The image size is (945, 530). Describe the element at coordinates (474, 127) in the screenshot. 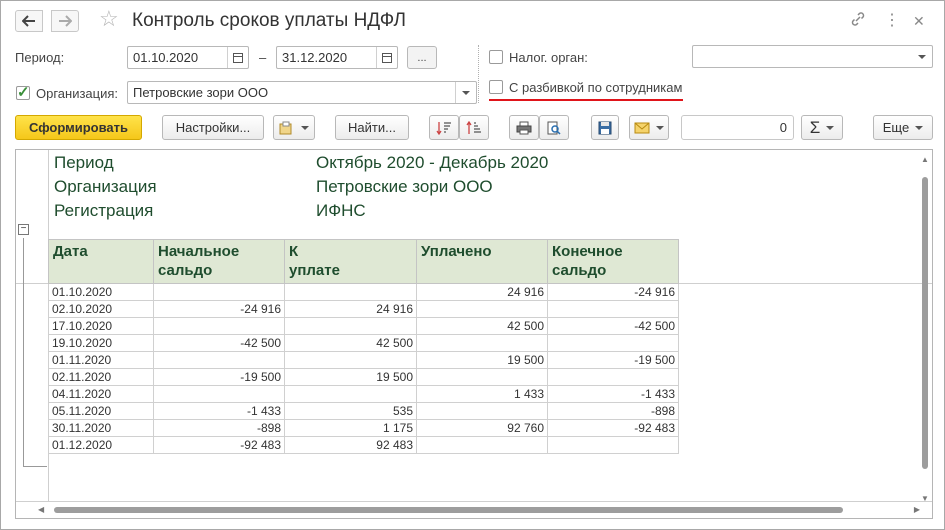

I see `sort-ascending-button` at that location.